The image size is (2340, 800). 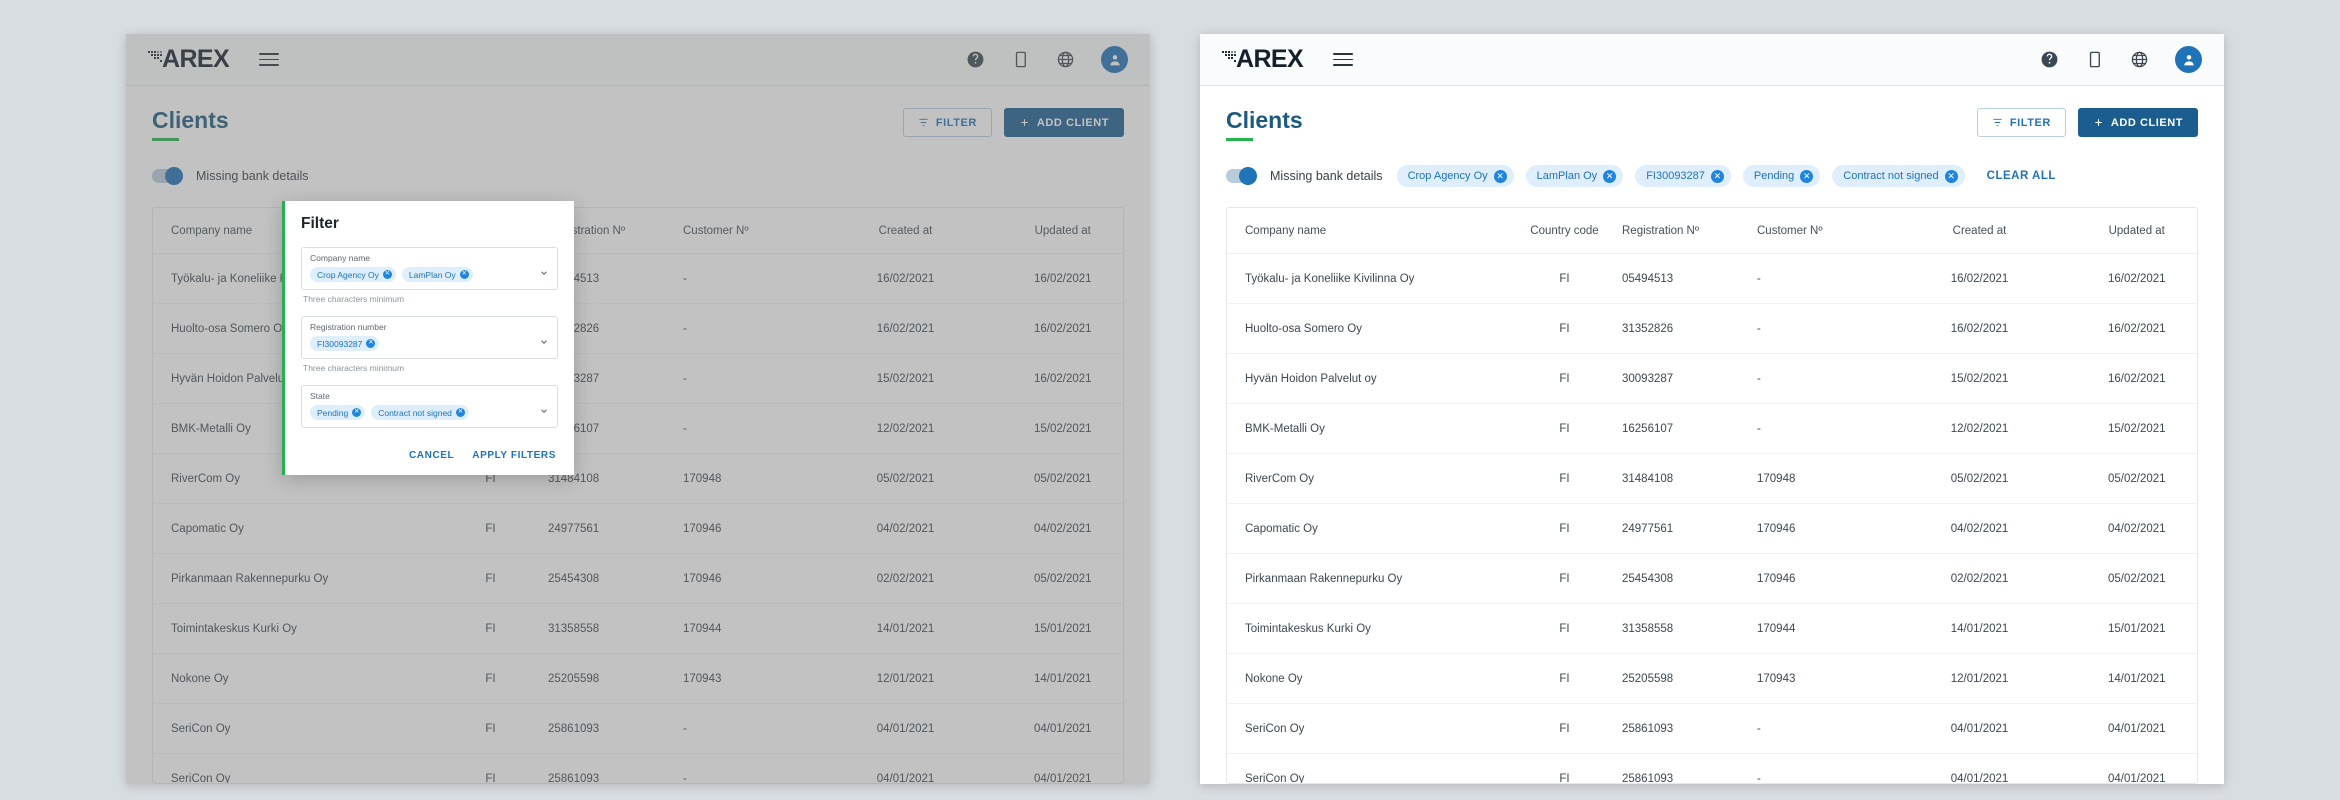 I want to click on chip-label: LamPlan Oy, so click(x=1567, y=176).